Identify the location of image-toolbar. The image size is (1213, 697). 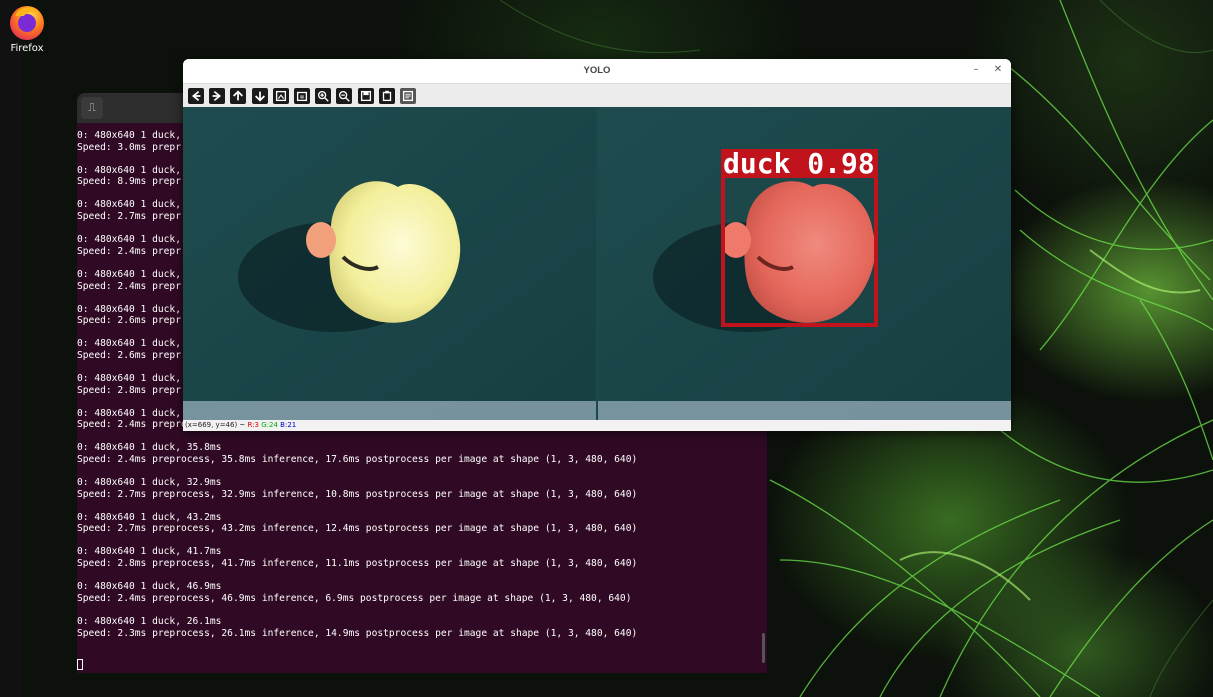
(597, 96).